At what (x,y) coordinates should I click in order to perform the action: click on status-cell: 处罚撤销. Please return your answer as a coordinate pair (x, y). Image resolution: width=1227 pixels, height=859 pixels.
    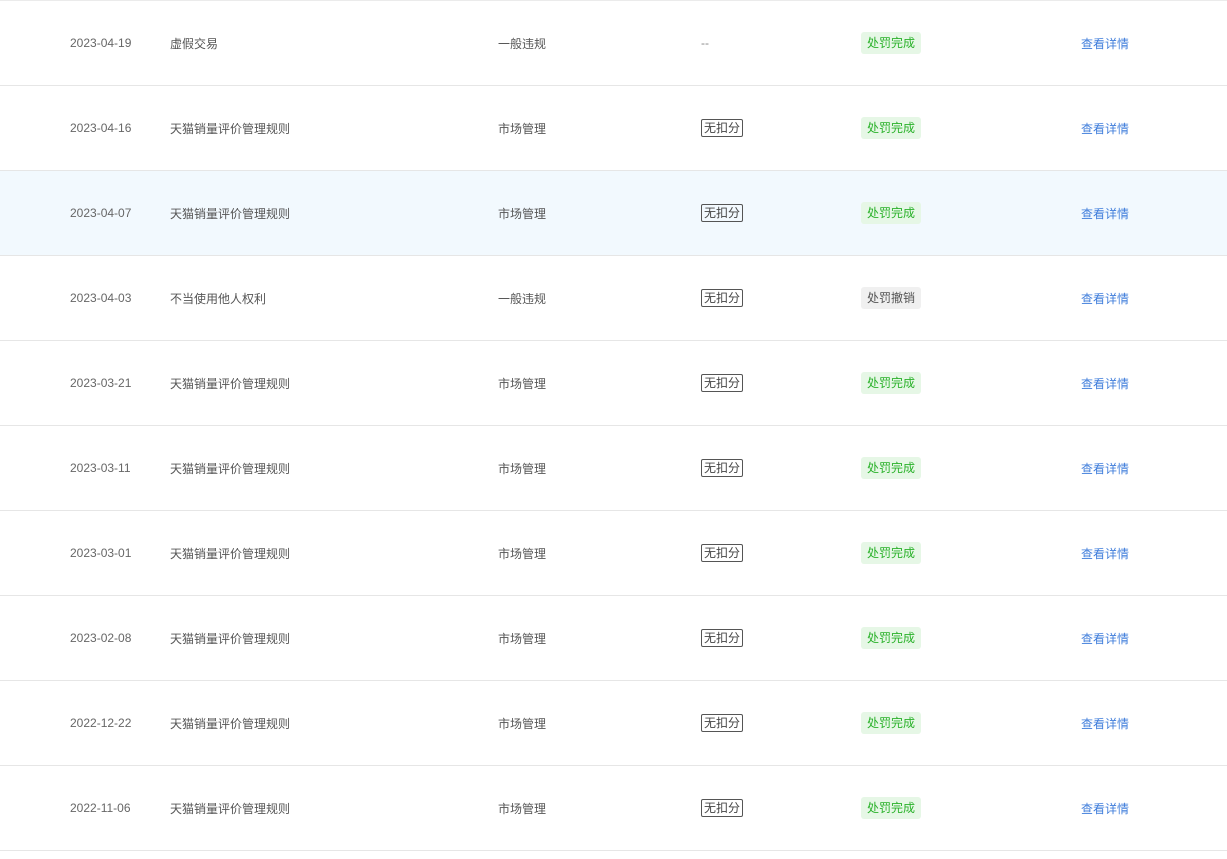
    Looking at the image, I should click on (891, 298).